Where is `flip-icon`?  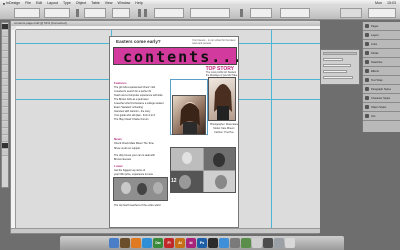
flip-icon is located at coordinates (139, 13).